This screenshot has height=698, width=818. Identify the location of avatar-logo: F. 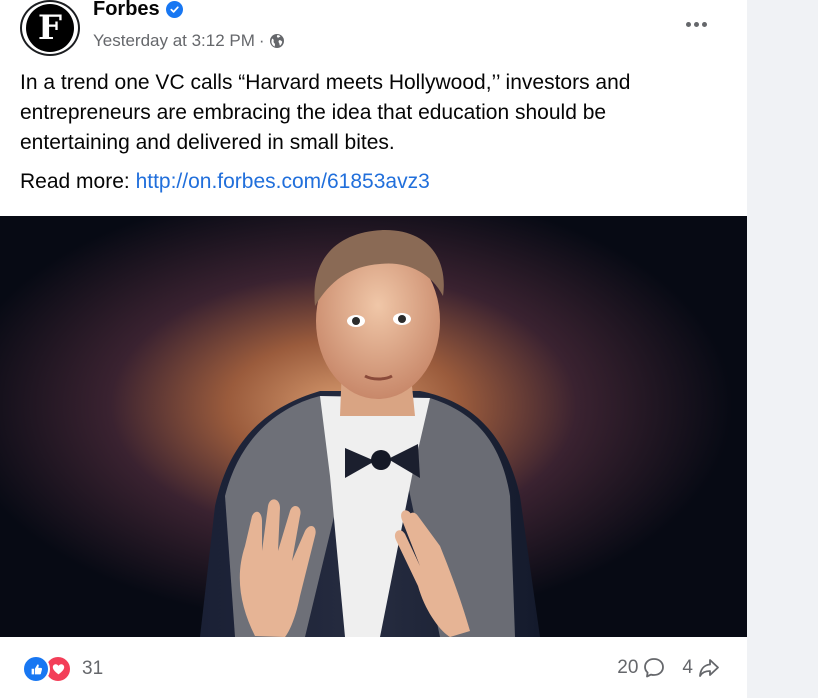
(50, 28).